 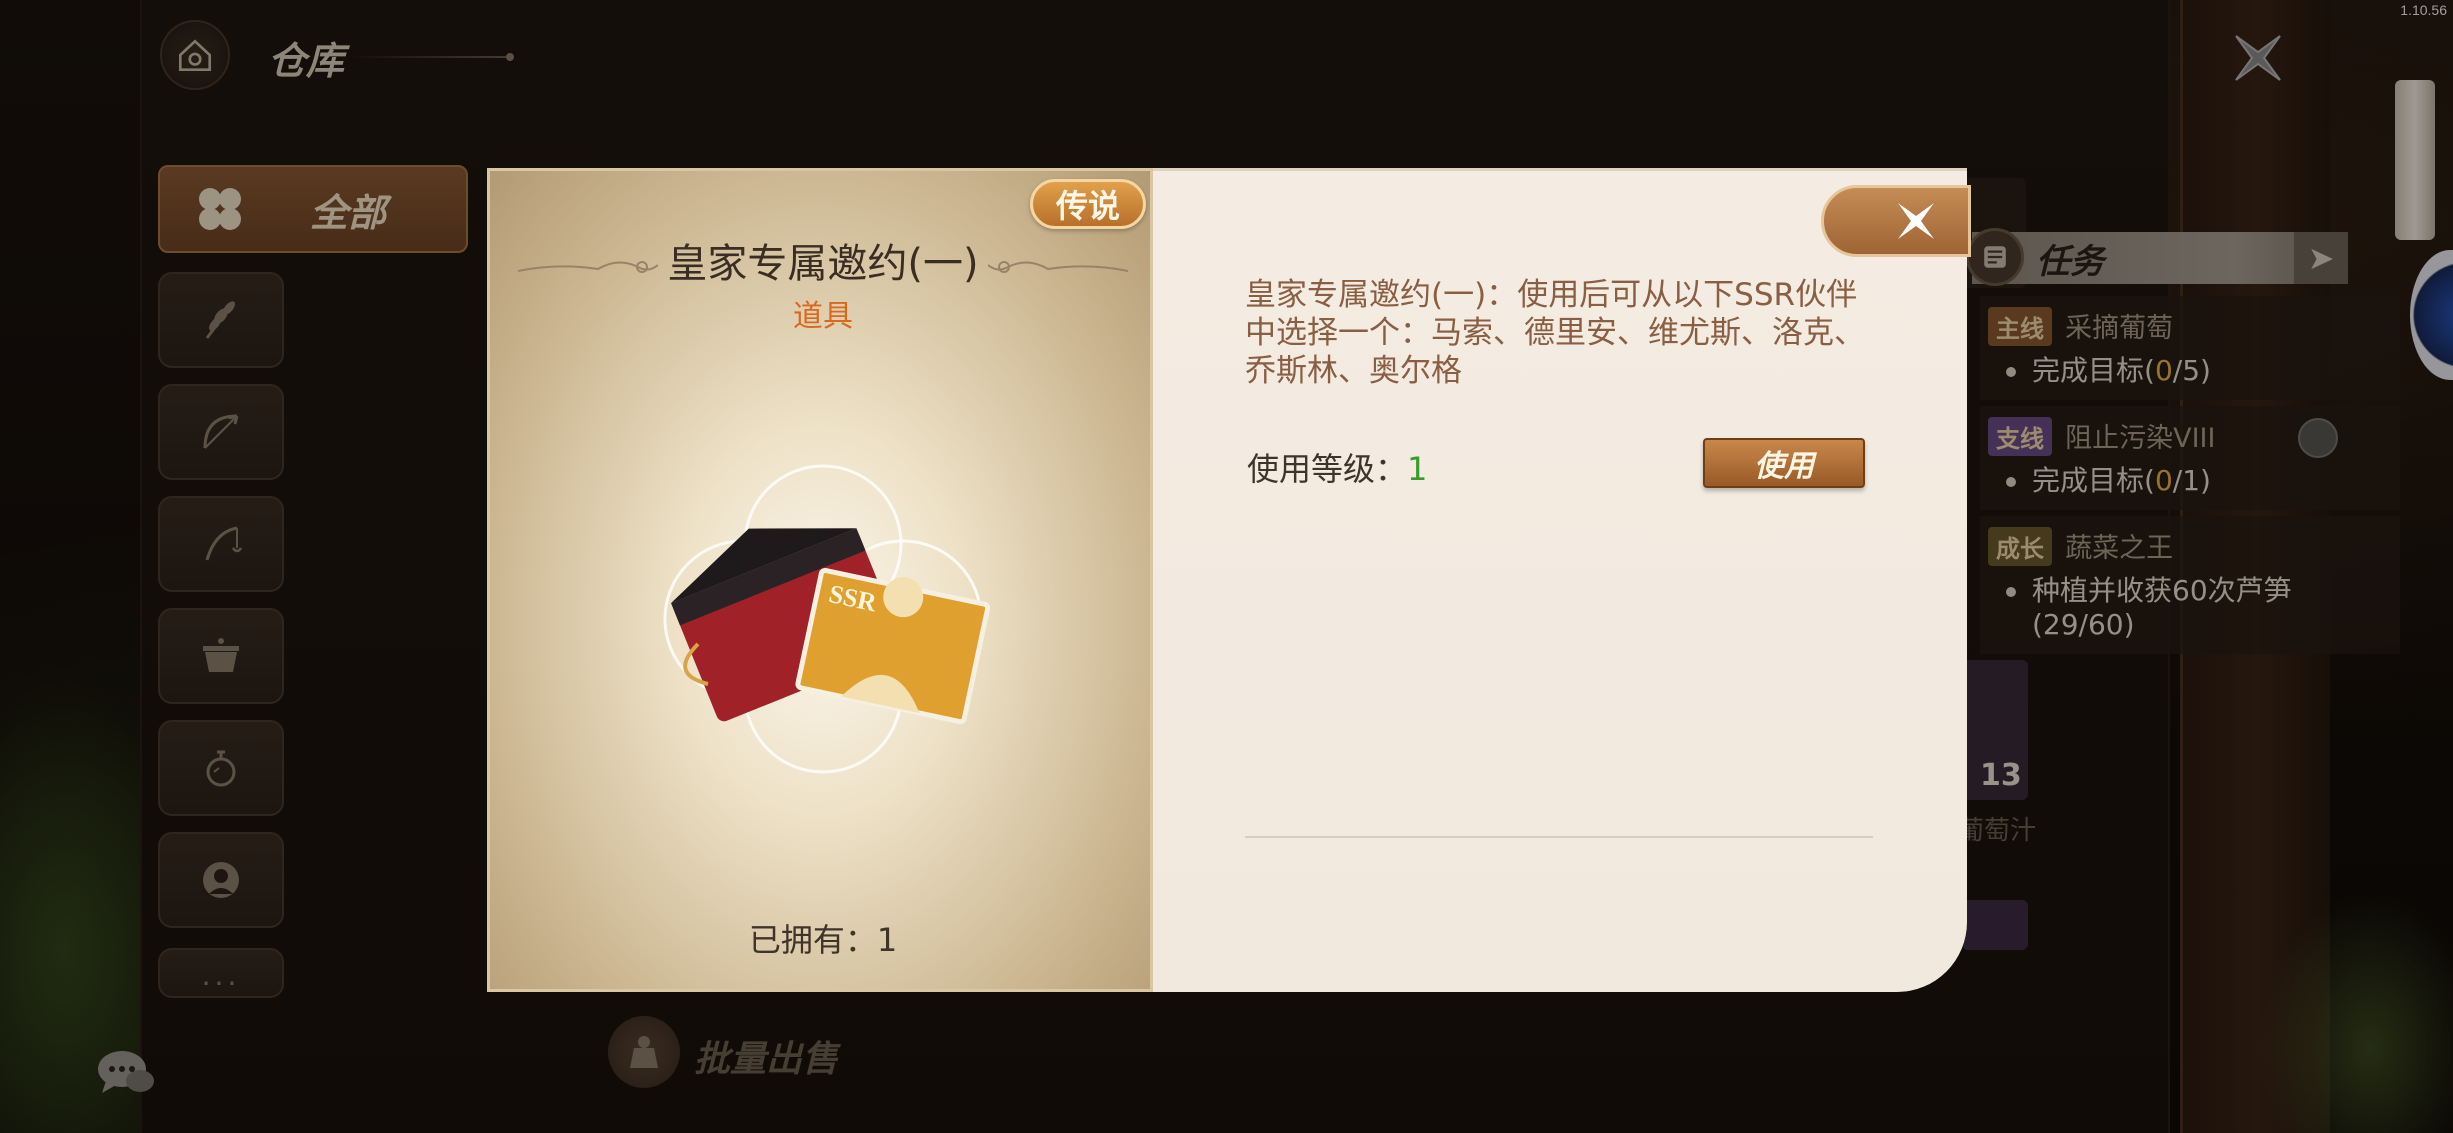 I want to click on use-button: 使用, so click(x=1784, y=463).